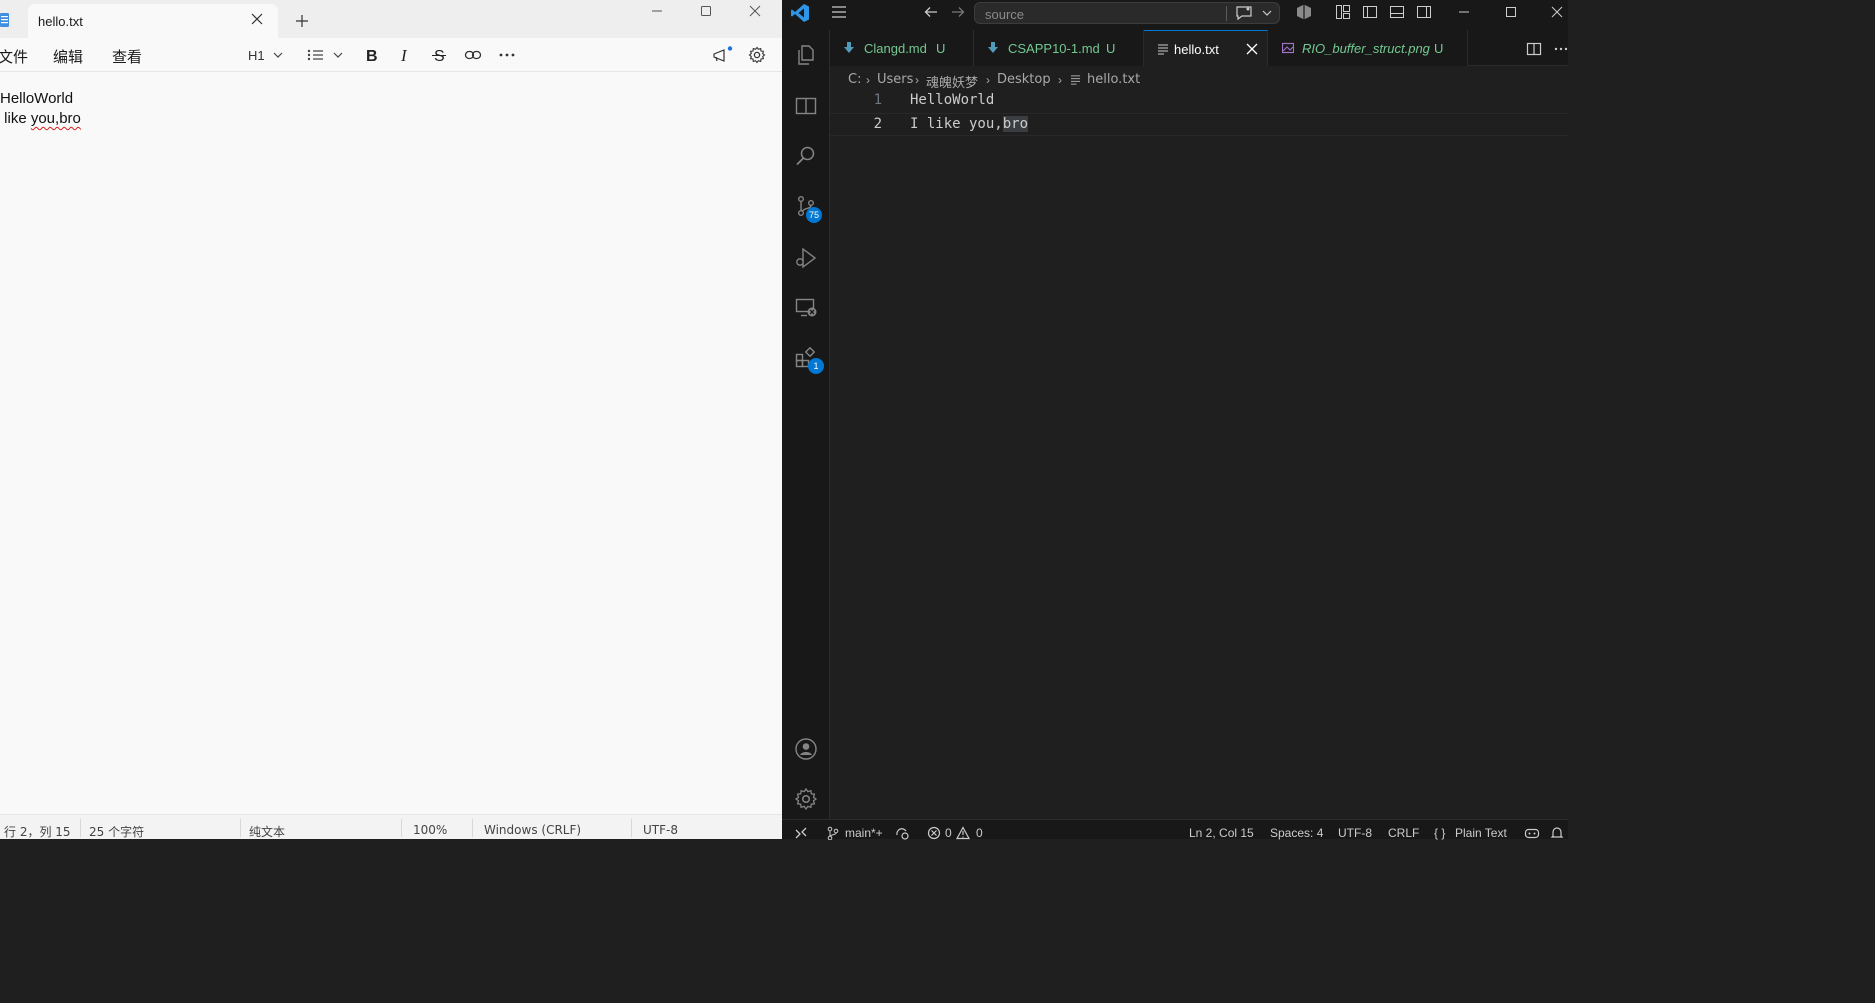  I want to click on tab-rio-buffer-struct-png: RIO_buffer_struct.png U, so click(1368, 48).